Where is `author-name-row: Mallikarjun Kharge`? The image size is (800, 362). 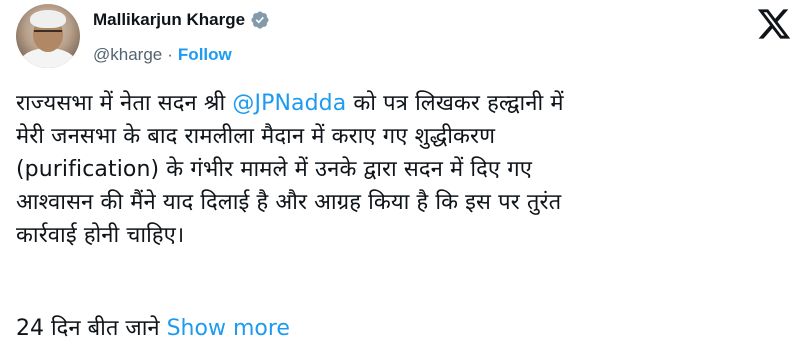
author-name-row: Mallikarjun Kharge is located at coordinates (181, 20).